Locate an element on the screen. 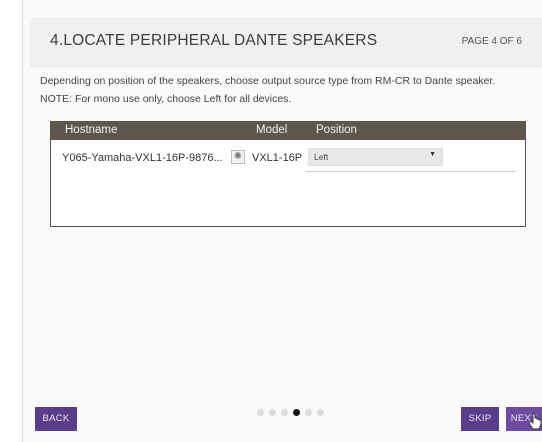 The image size is (542, 442). back-button: BACK is located at coordinates (56, 419).